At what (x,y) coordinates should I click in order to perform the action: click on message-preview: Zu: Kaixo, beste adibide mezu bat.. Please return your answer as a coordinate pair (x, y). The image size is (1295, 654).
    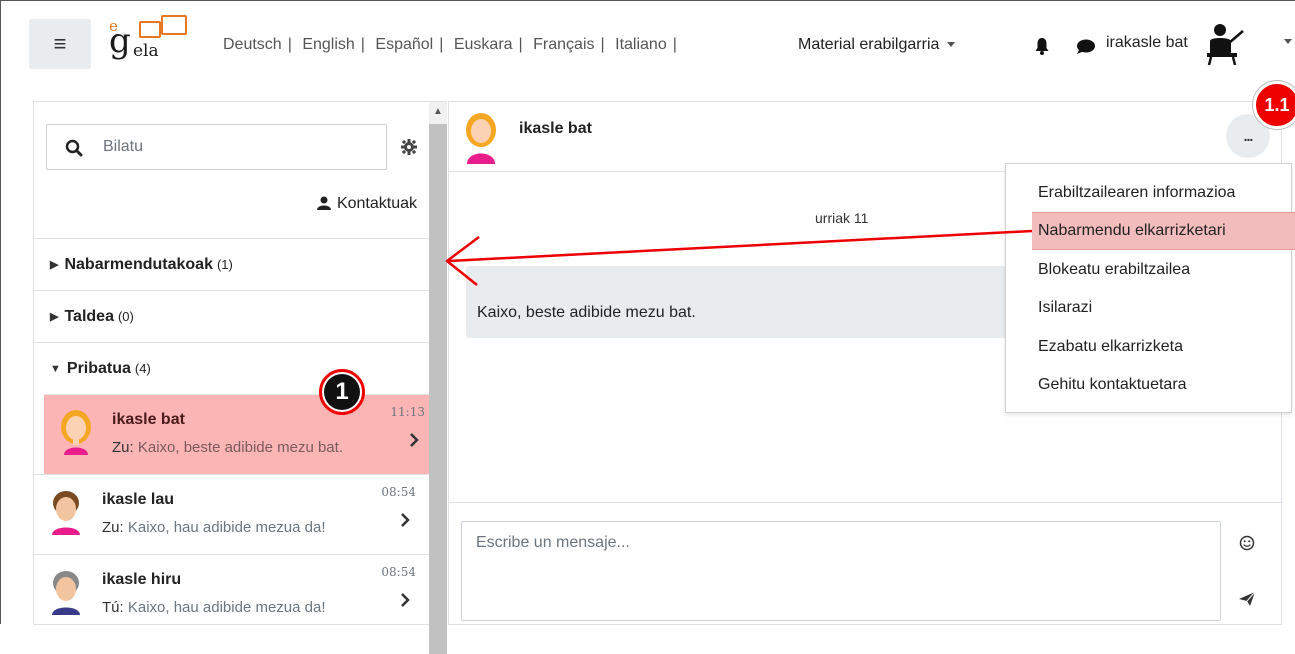
    Looking at the image, I should click on (227, 447).